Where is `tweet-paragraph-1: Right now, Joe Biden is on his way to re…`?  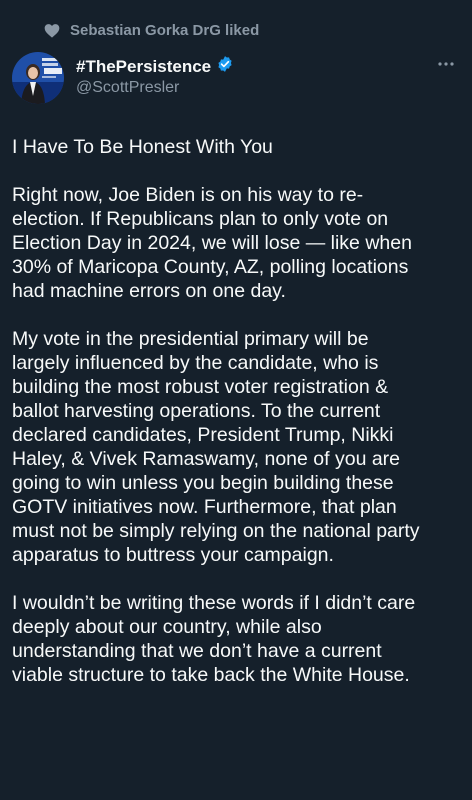 tweet-paragraph-1: Right now, Joe Biden is on his way to re… is located at coordinates (212, 243).